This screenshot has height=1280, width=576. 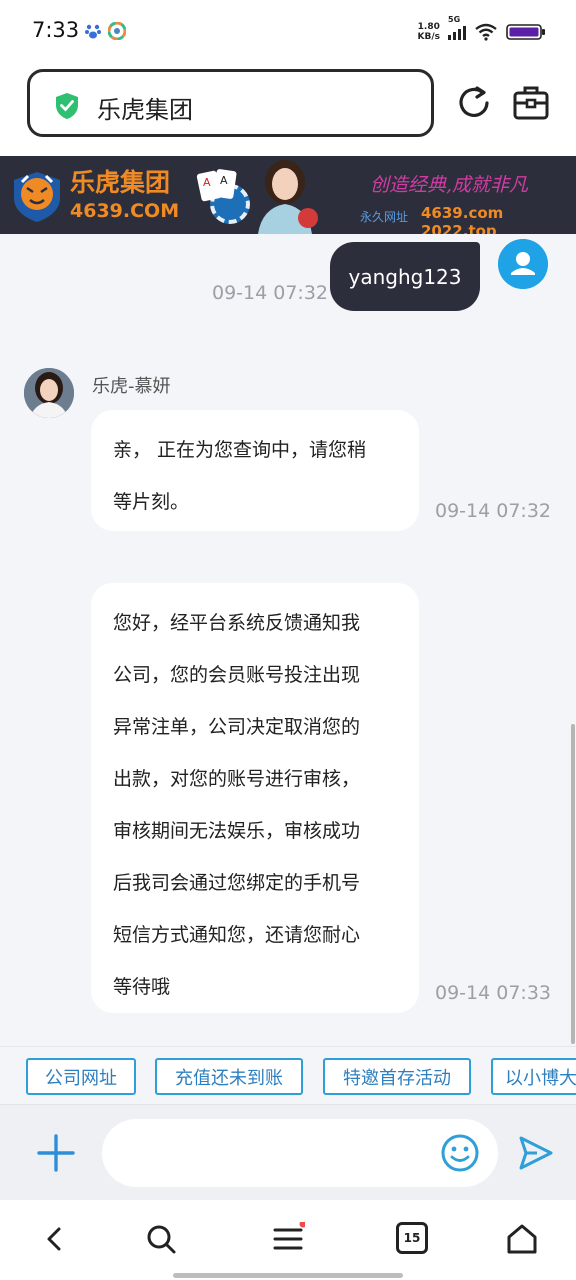 I want to click on signal-icon: 5G, so click(x=457, y=27).